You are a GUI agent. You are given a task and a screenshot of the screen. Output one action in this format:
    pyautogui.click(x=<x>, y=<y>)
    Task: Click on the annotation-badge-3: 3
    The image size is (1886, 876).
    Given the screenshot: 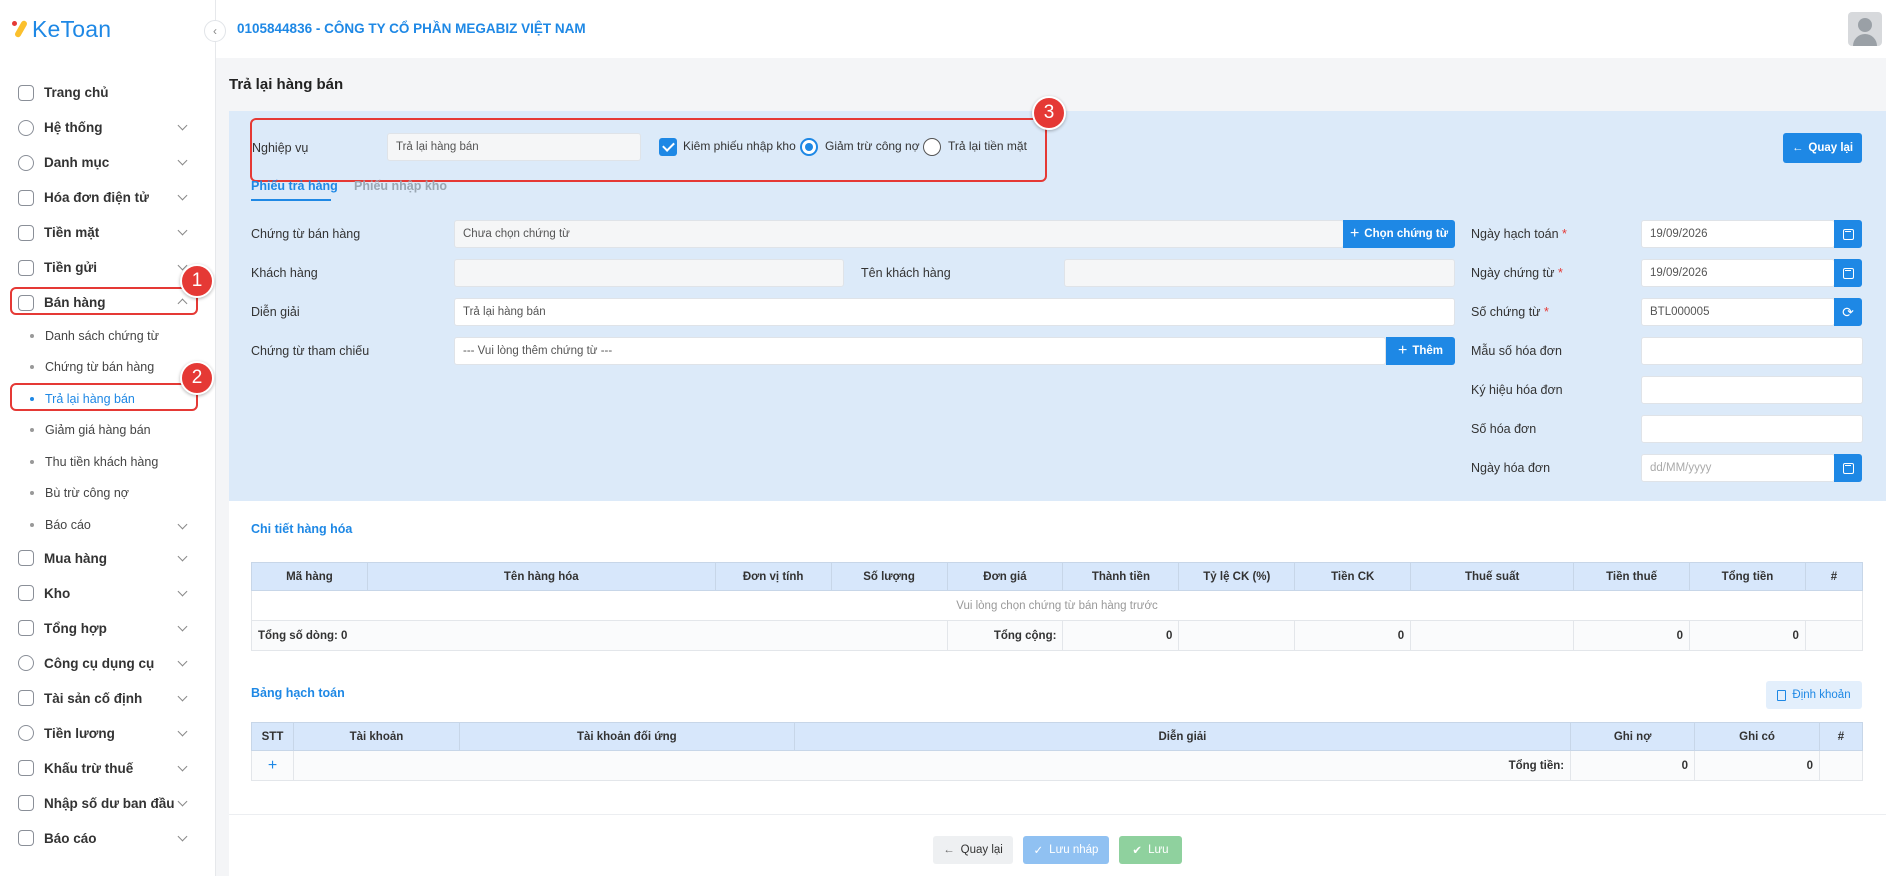 What is the action you would take?
    pyautogui.click(x=1049, y=113)
    